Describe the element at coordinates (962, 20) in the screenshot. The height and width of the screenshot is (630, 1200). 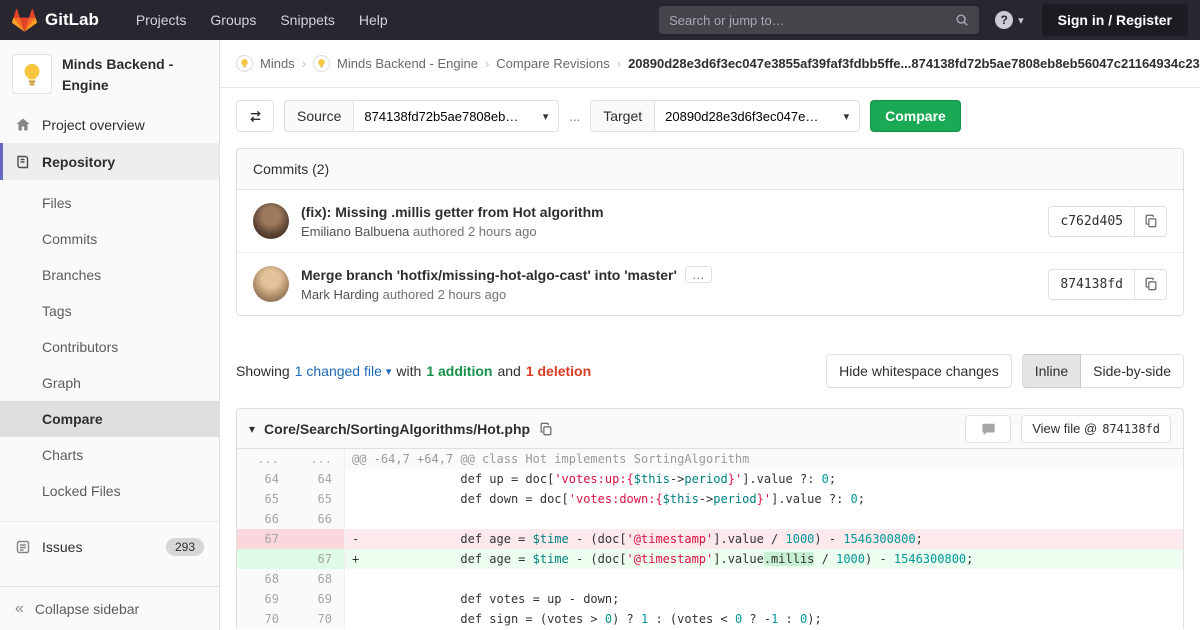
I see `search-icon` at that location.